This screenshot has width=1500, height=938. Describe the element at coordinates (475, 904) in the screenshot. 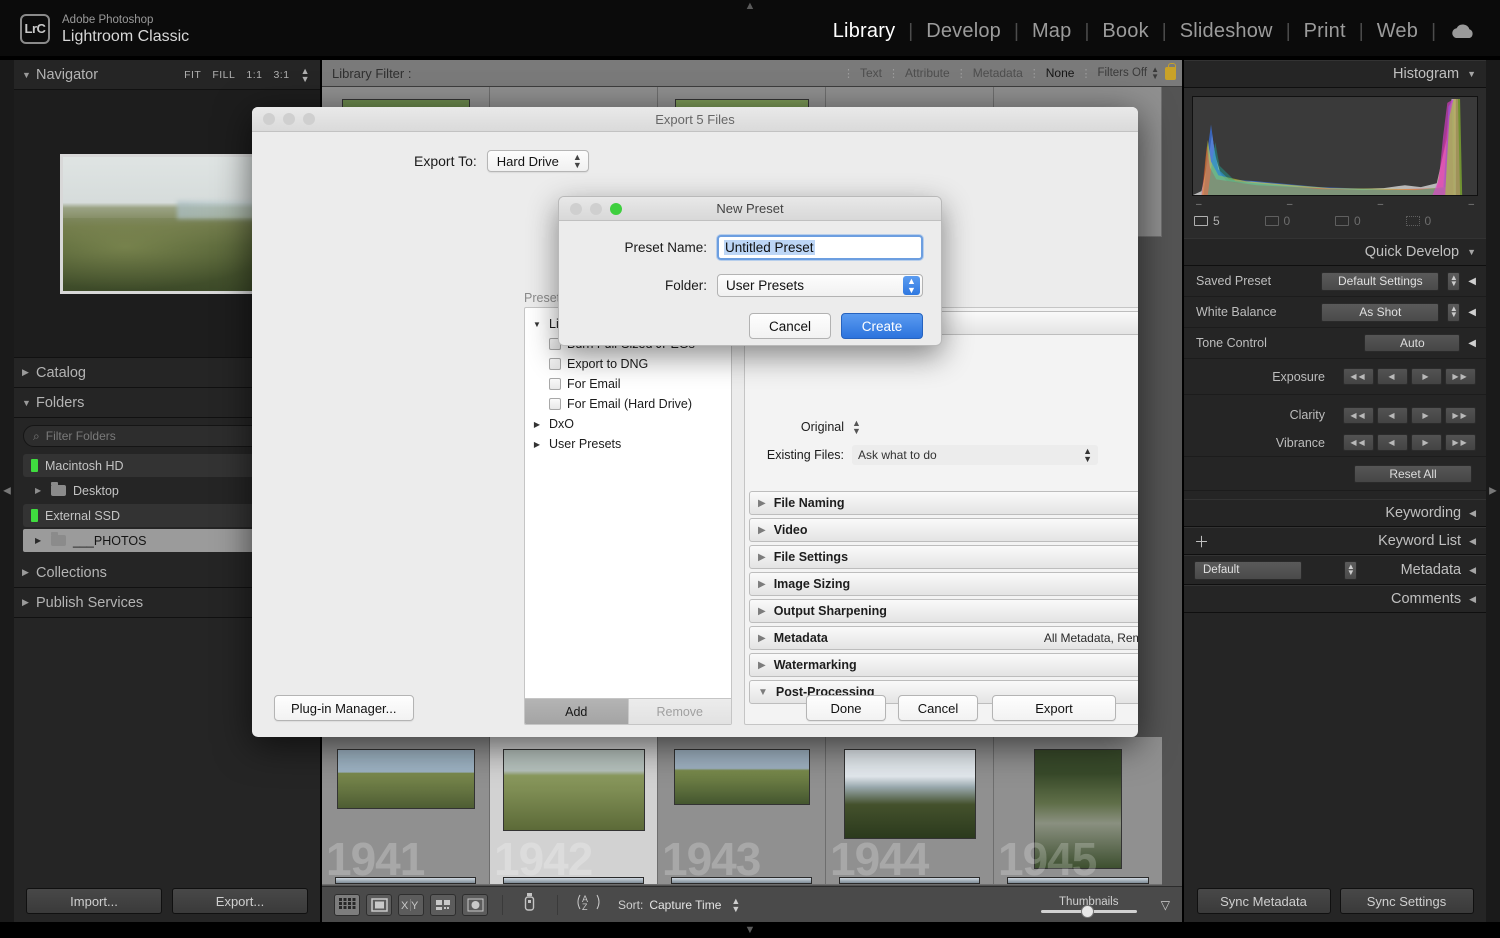

I see `people-view-icon` at that location.